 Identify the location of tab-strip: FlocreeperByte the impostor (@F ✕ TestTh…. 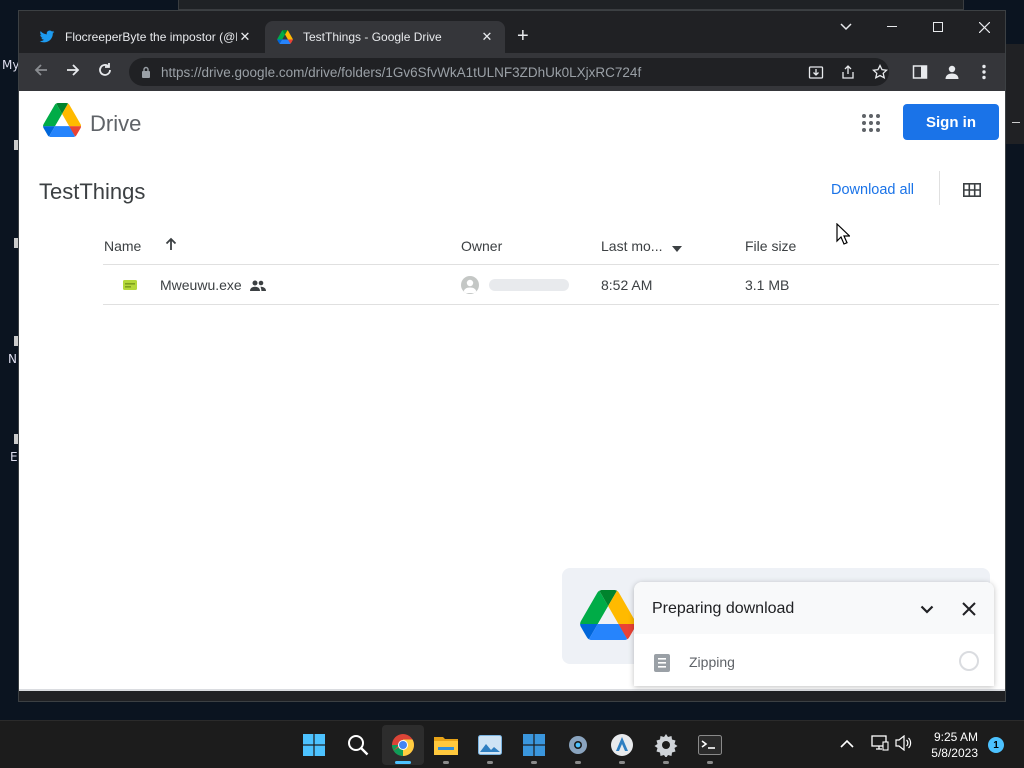
(512, 32).